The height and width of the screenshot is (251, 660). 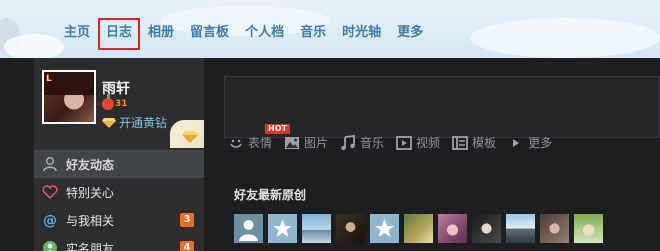 What do you see at coordinates (119, 220) in the screenshot?
I see `sidebar-item-mentions: @ 与我相关 3` at bounding box center [119, 220].